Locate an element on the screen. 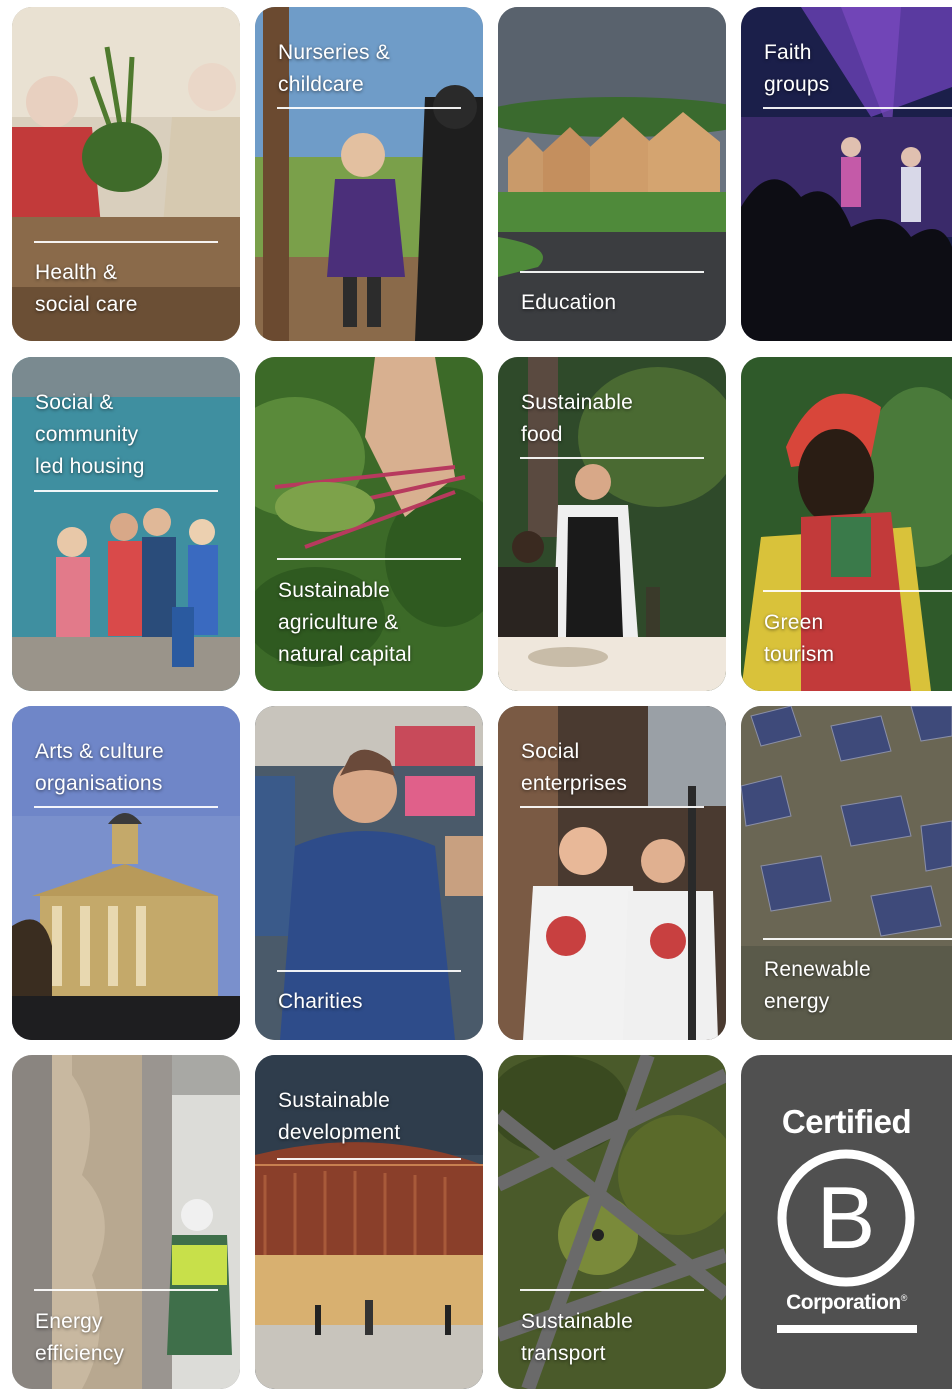  tile-sustainable-food: Sustainable food is located at coordinates (612, 524).